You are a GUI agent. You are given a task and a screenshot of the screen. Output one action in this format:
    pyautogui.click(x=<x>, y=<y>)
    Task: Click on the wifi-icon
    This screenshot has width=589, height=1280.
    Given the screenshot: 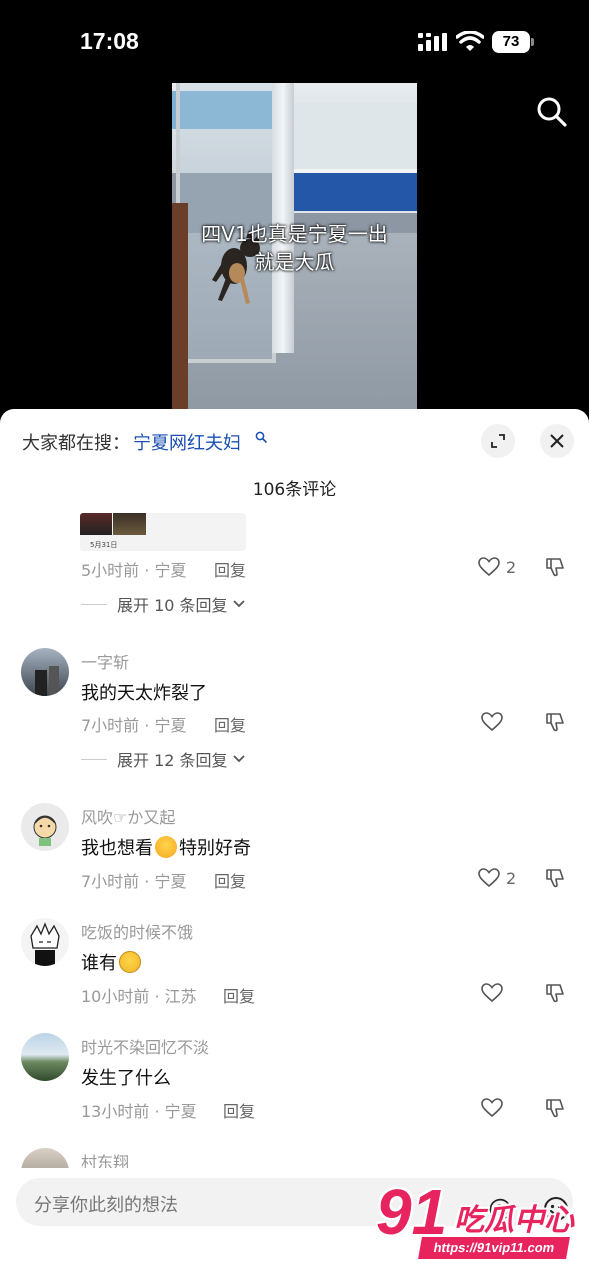 What is the action you would take?
    pyautogui.click(x=470, y=41)
    